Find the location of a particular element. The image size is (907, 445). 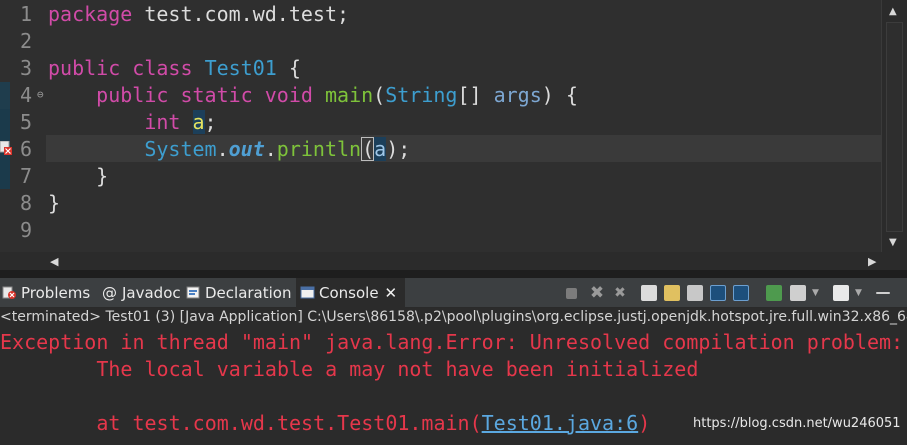

matching-bracket-token: ( is located at coordinates (368, 149).